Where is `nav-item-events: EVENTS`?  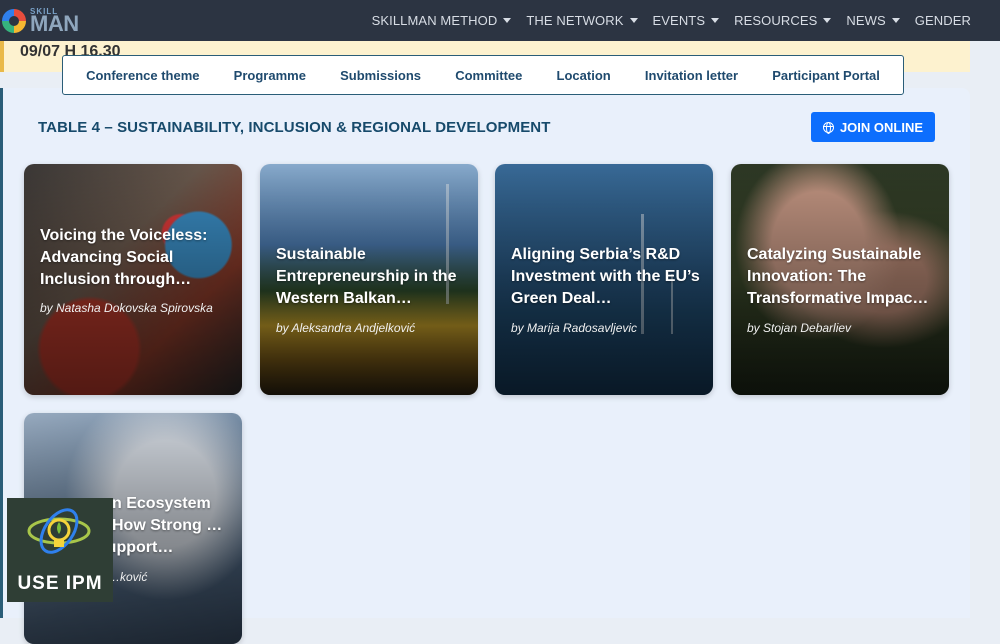 nav-item-events: EVENTS is located at coordinates (686, 20).